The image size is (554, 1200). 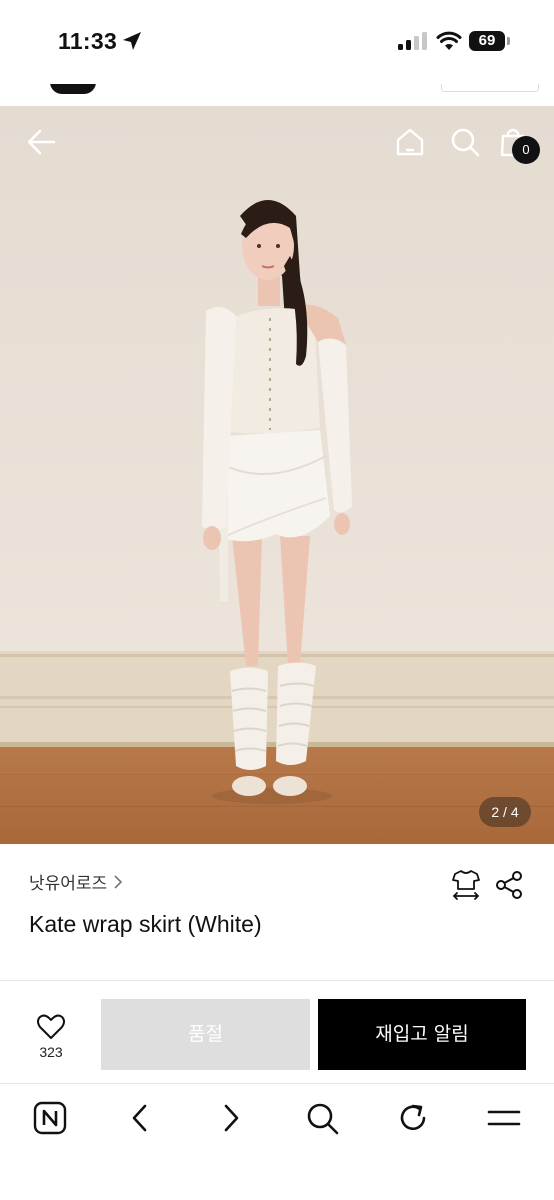 What do you see at coordinates (413, 41) in the screenshot?
I see `cellular-signal-icon` at bounding box center [413, 41].